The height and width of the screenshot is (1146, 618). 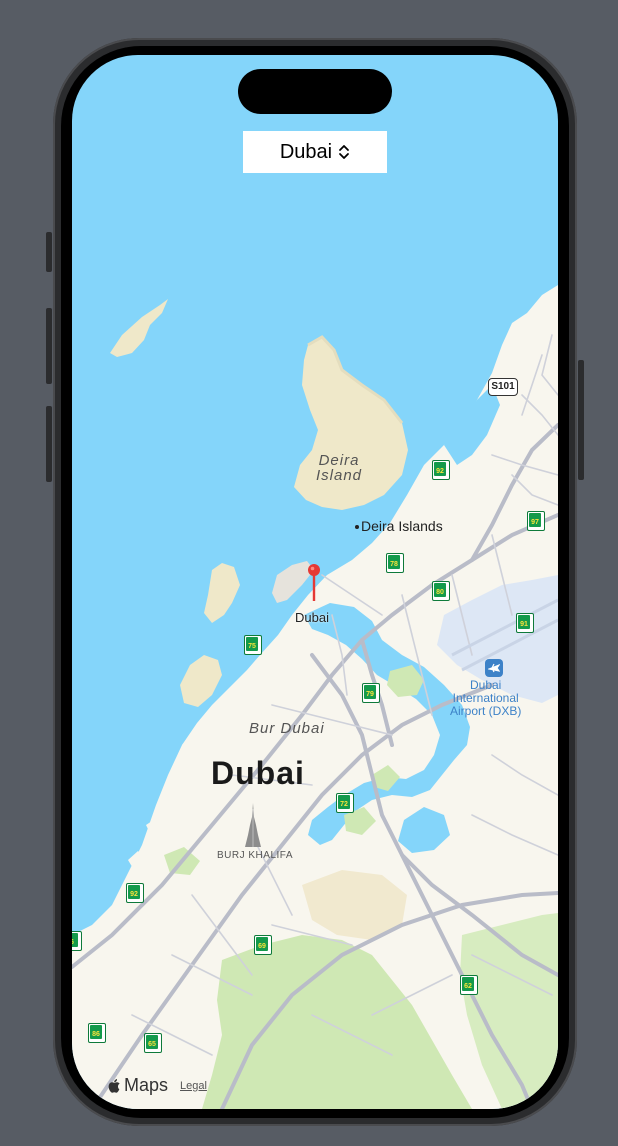 I want to click on power-button, so click(x=581, y=420).